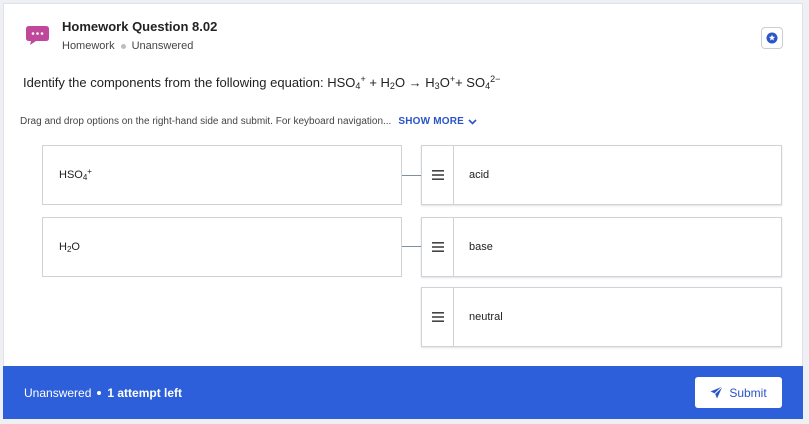  I want to click on chat-bubble-icon, so click(37, 35).